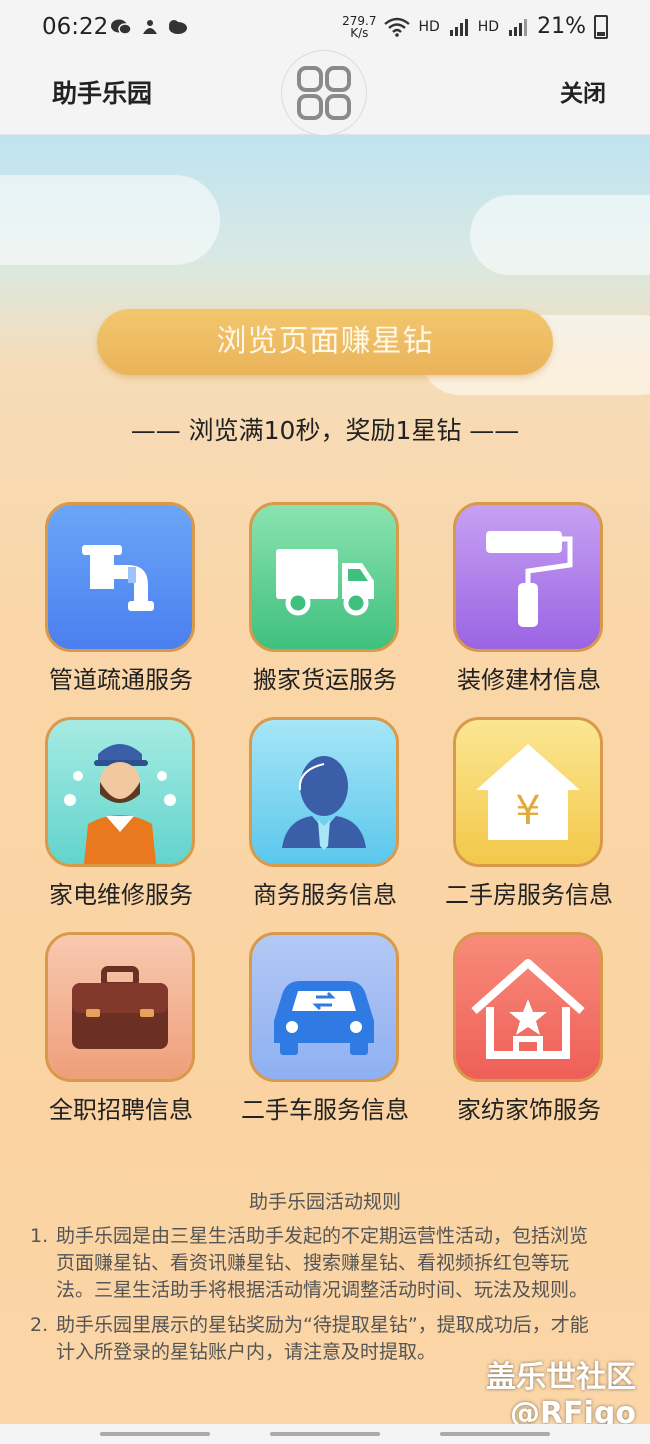 The image size is (650, 1444). I want to click on business-person-icon, so click(324, 792).